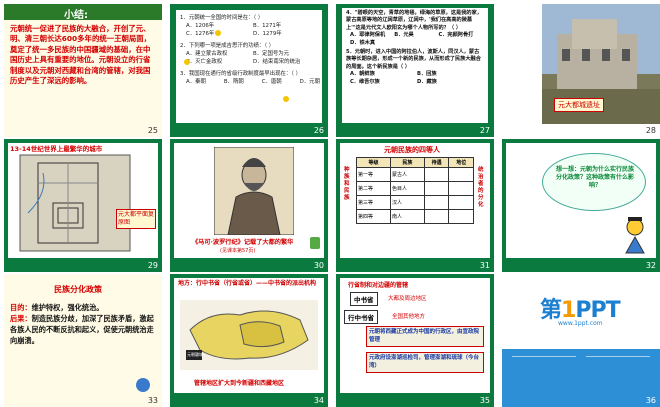 Image resolution: width=660 pixels, height=407 pixels. I want to click on table-row: 第二等 色目人, so click(415, 188).